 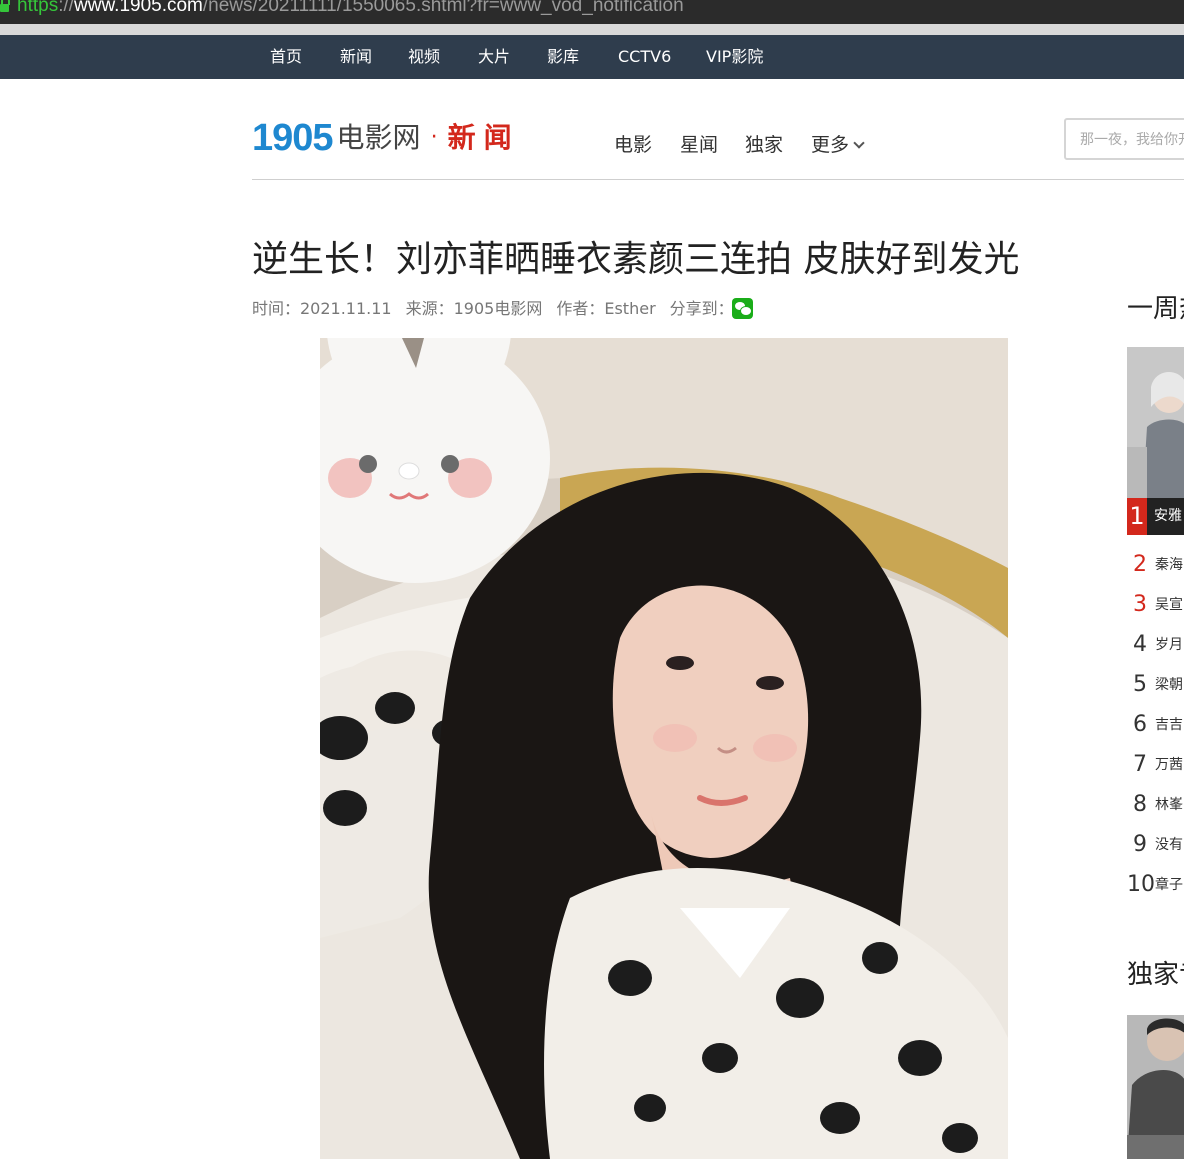 I want to click on rank-number: 10, so click(x=1141, y=884).